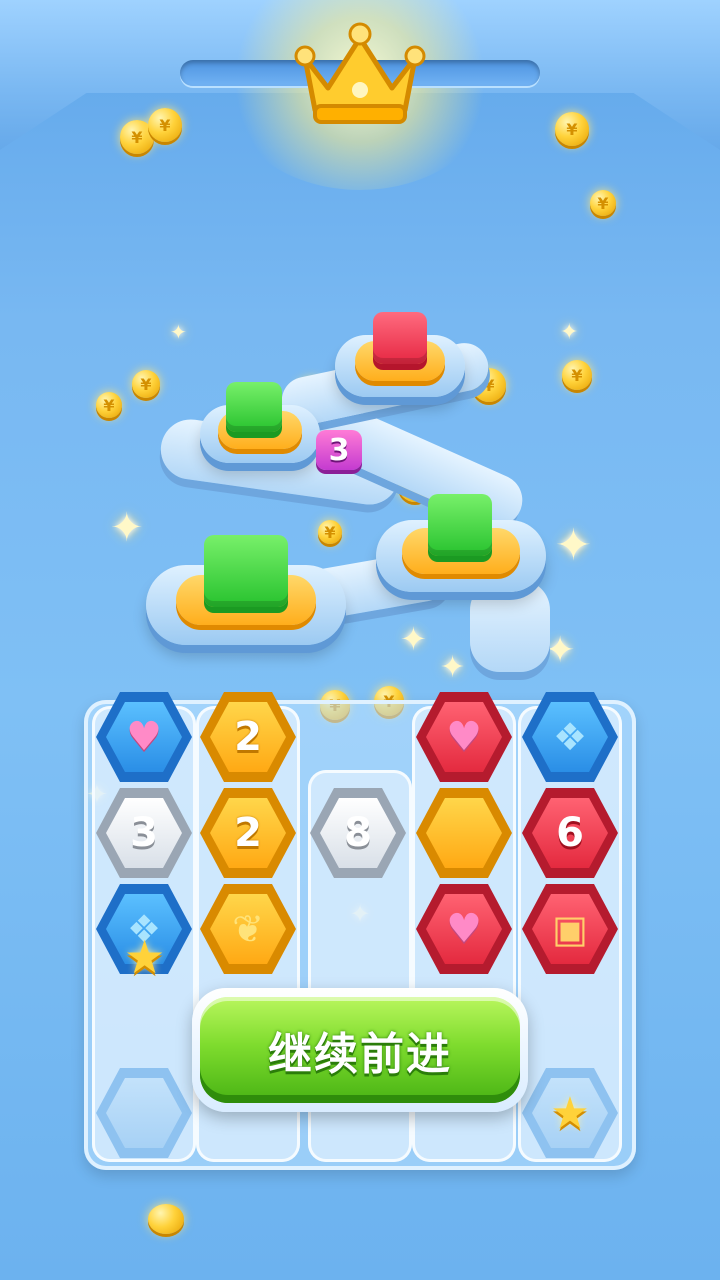 The width and height of the screenshot is (720, 1280). I want to click on tile-number: 3, so click(144, 833).